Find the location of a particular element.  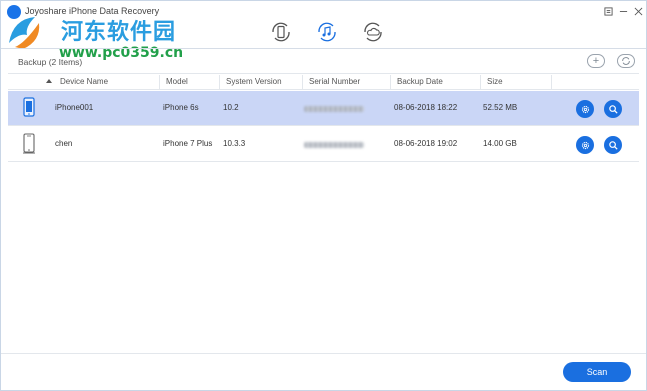

refresh-icon is located at coordinates (626, 61).